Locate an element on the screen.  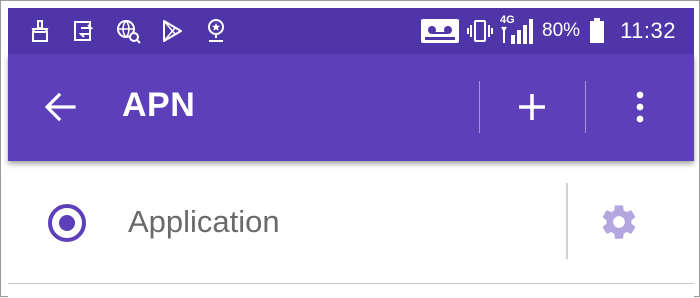
back-button is located at coordinates (60, 109).